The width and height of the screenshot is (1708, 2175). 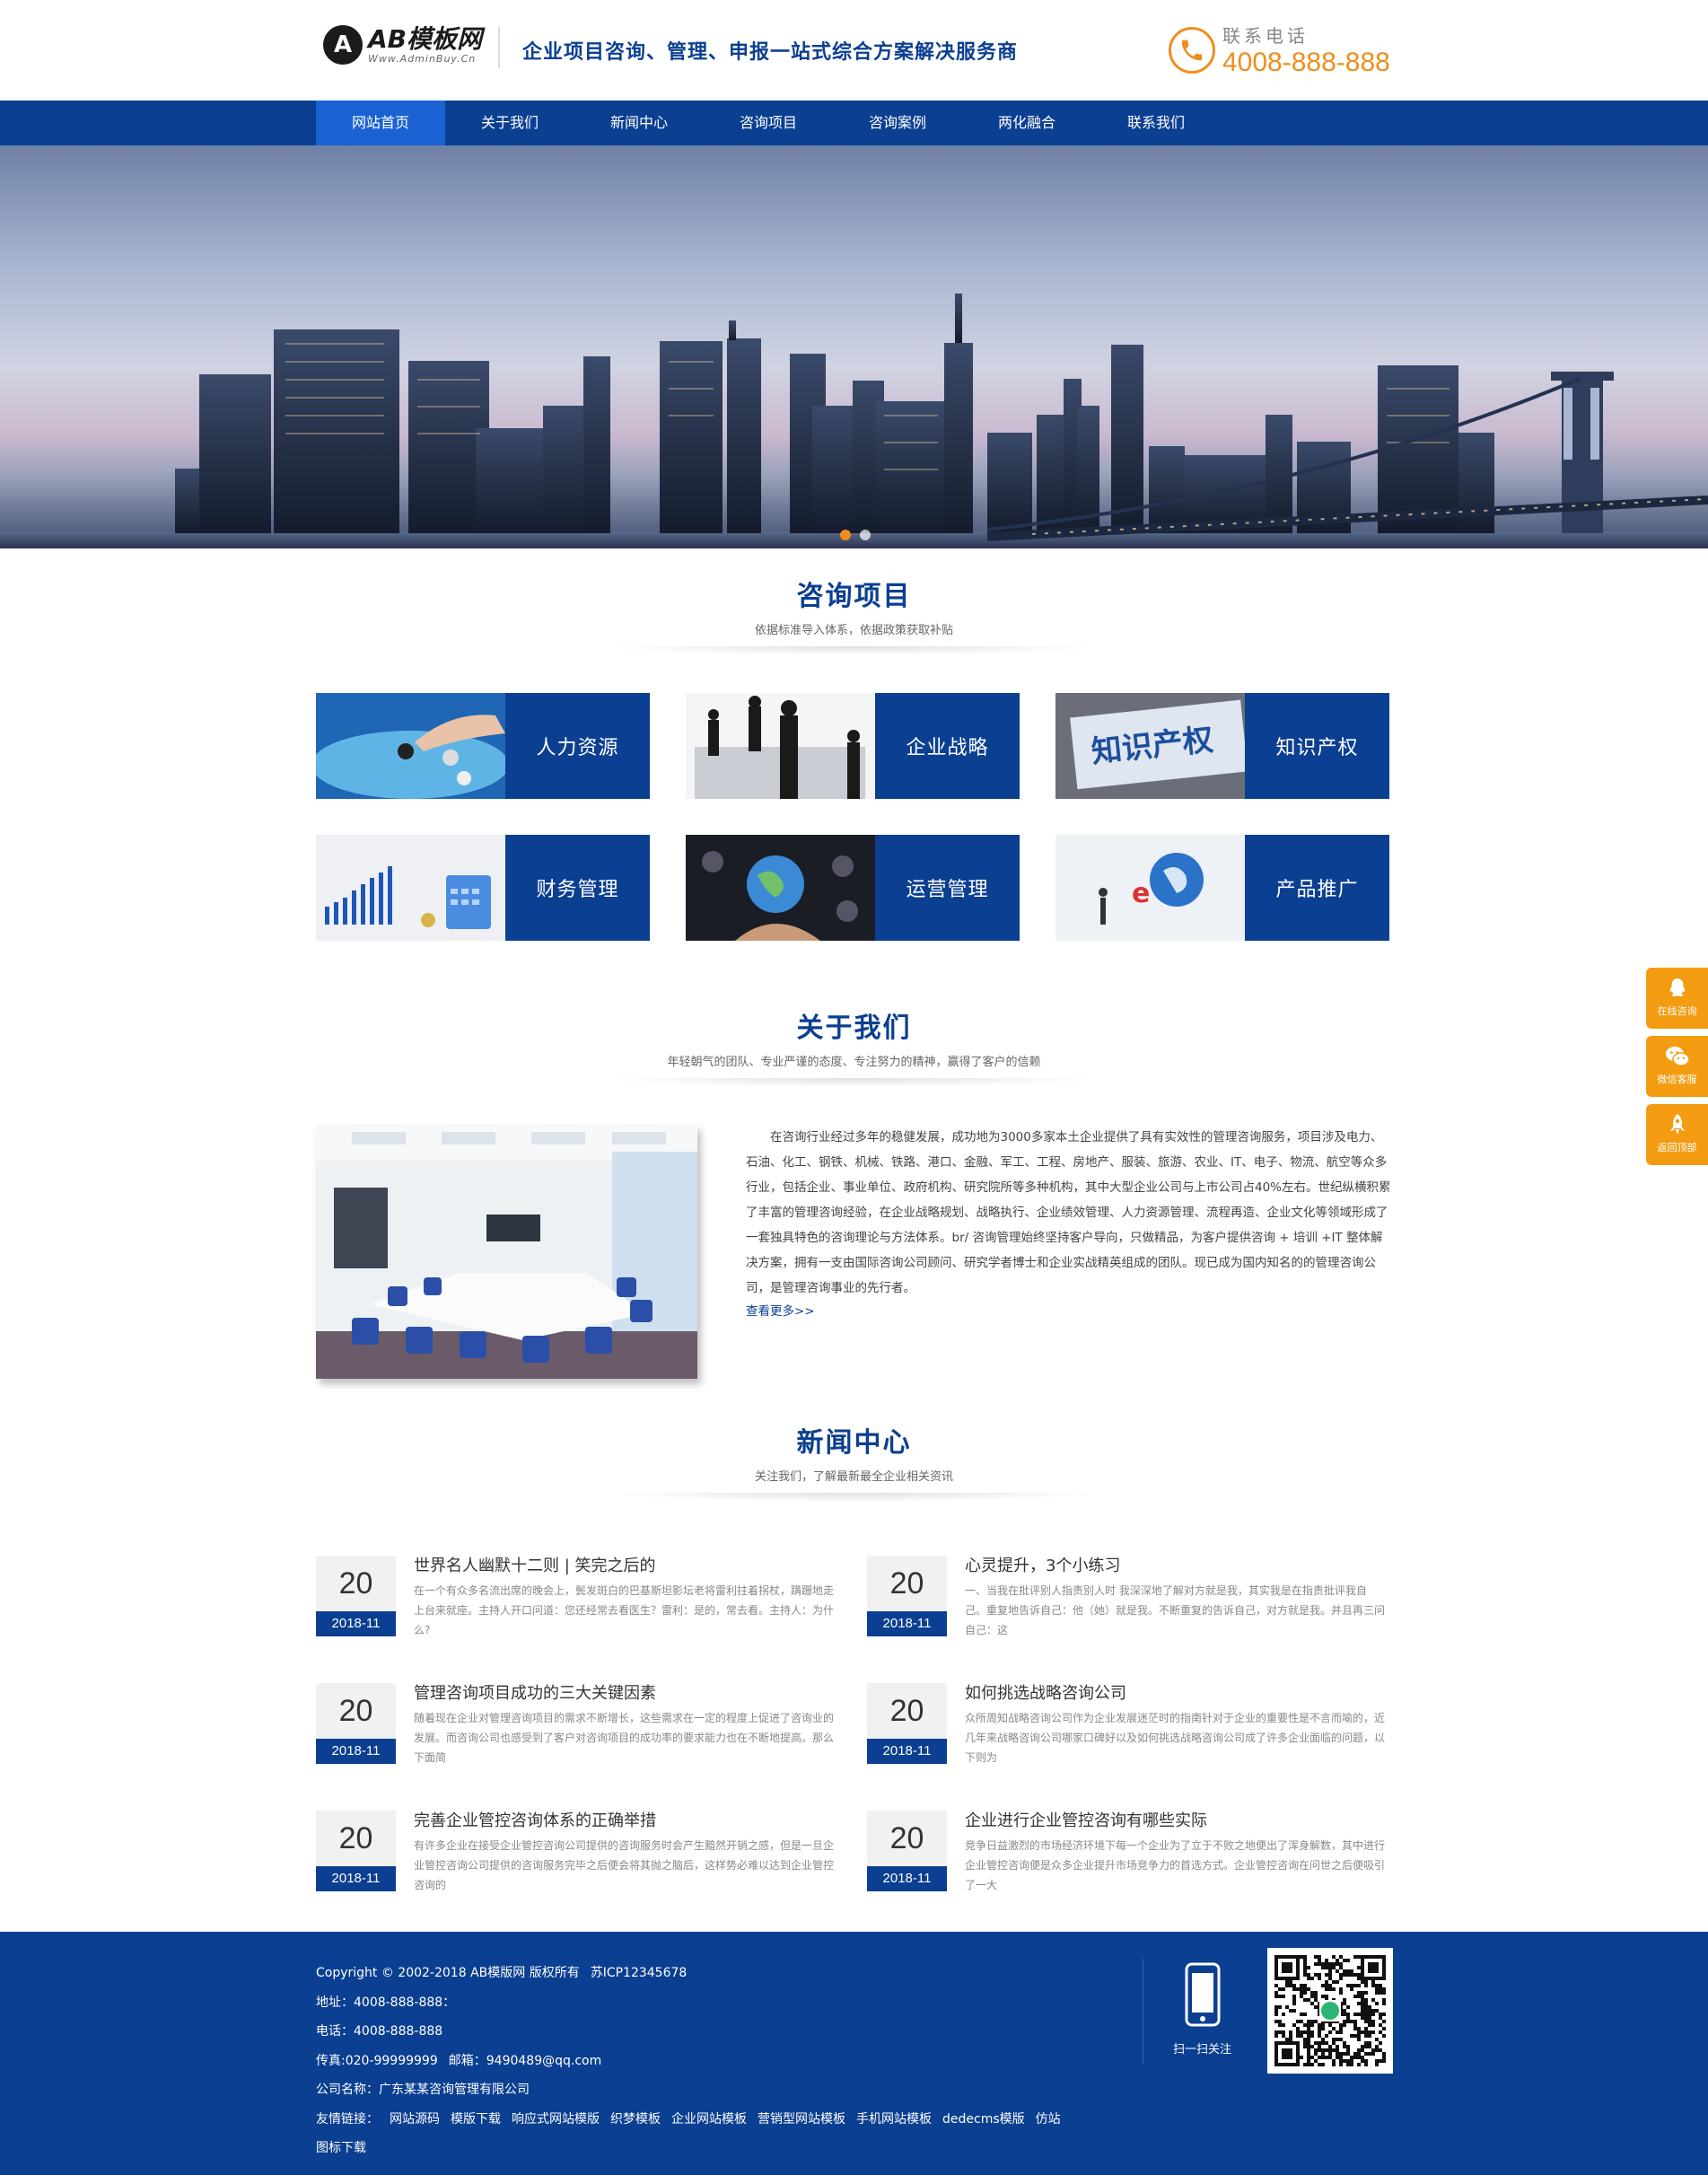 I want to click on online-consult-button: 在线咨询, so click(x=1677, y=999).